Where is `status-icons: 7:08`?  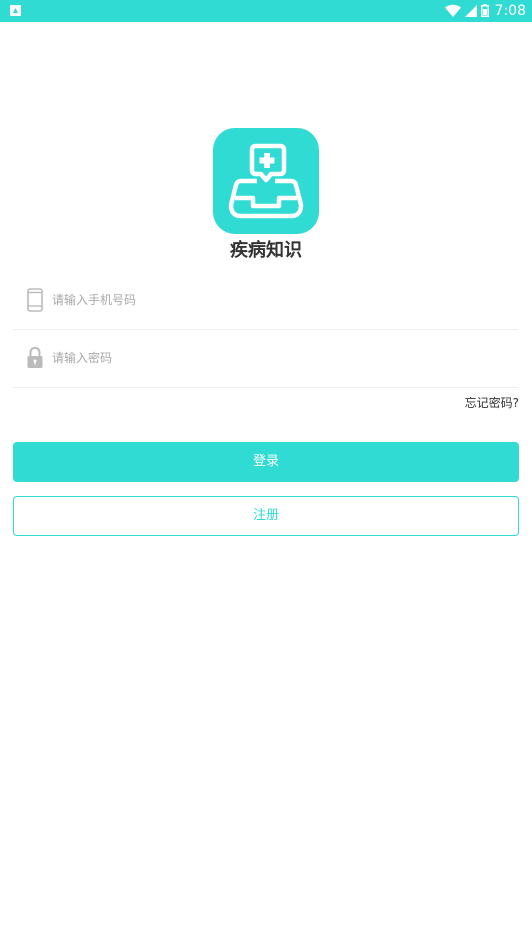 status-icons: 7:08 is located at coordinates (485, 11).